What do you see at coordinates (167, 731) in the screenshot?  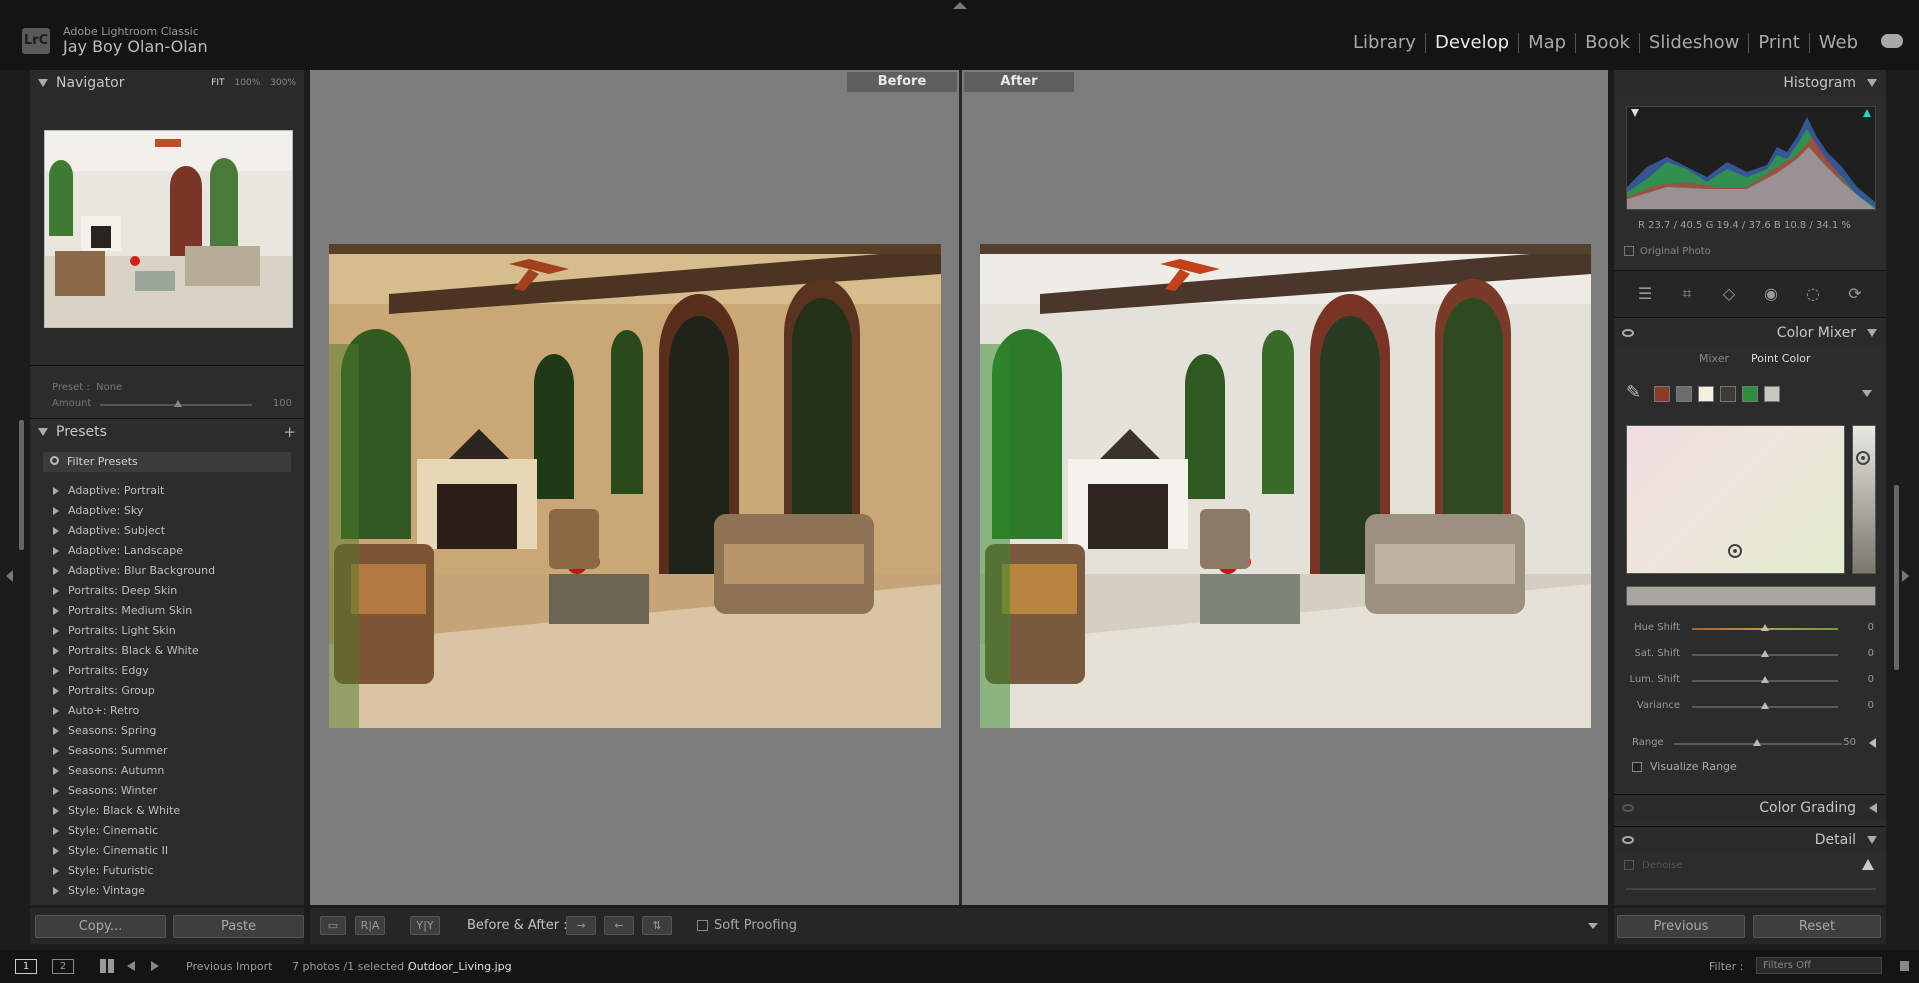 I see `preset-group-seasons-spring: Seasons: Spring` at bounding box center [167, 731].